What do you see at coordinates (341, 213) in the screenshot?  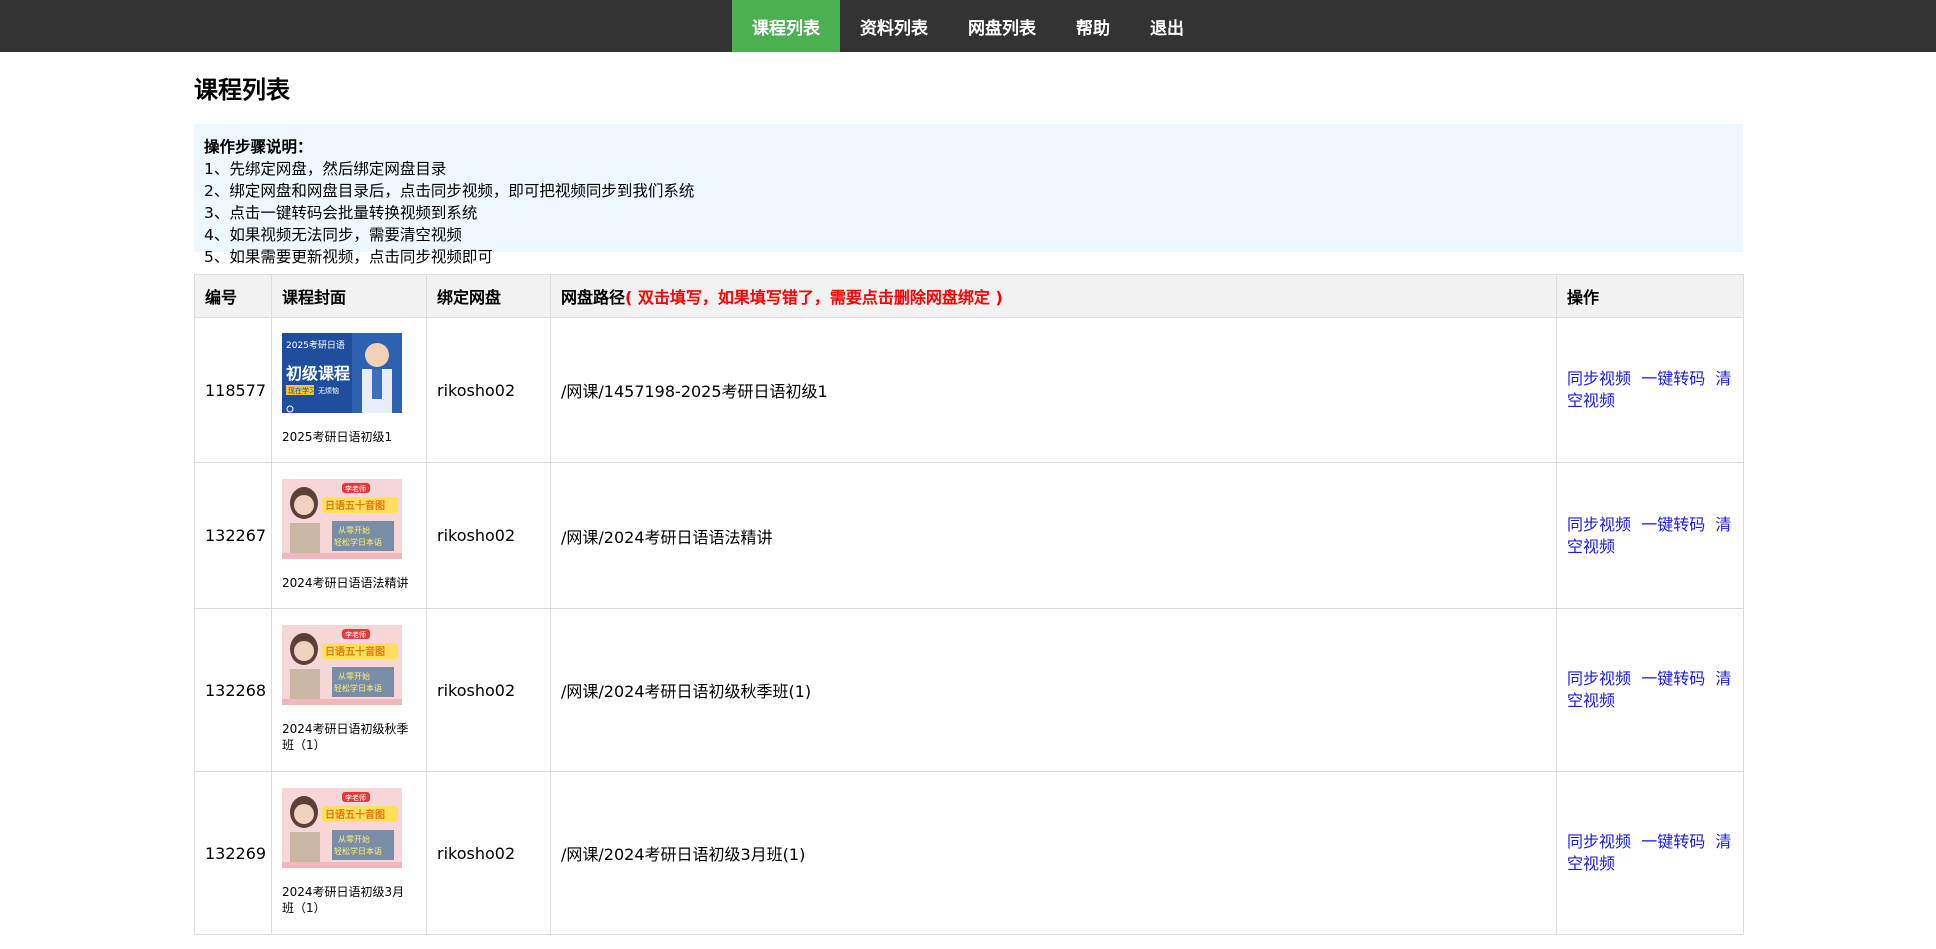 I see `instruction-line: 3、点击一键转码会批量转换视频到系统` at bounding box center [341, 213].